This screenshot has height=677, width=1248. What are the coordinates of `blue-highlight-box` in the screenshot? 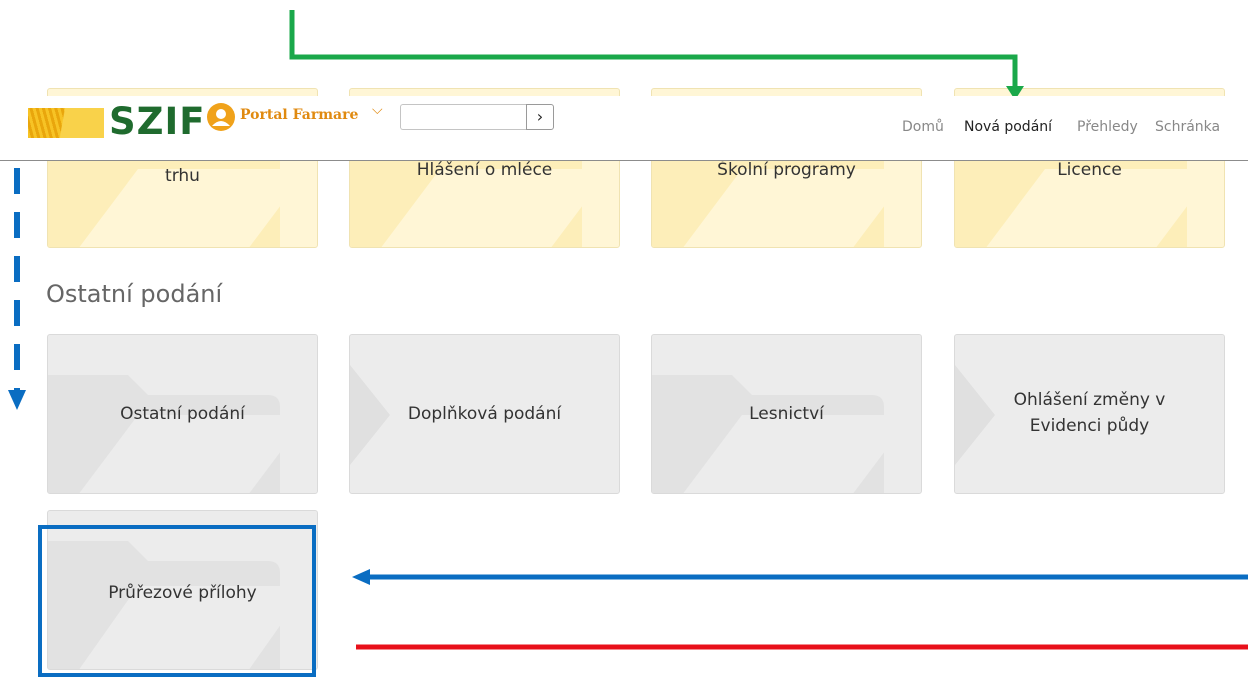 It's located at (177, 601).